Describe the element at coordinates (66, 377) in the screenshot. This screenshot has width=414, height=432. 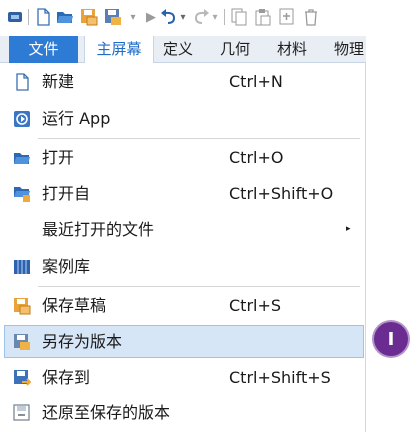
I see `menu-item-label: 保存到` at that location.